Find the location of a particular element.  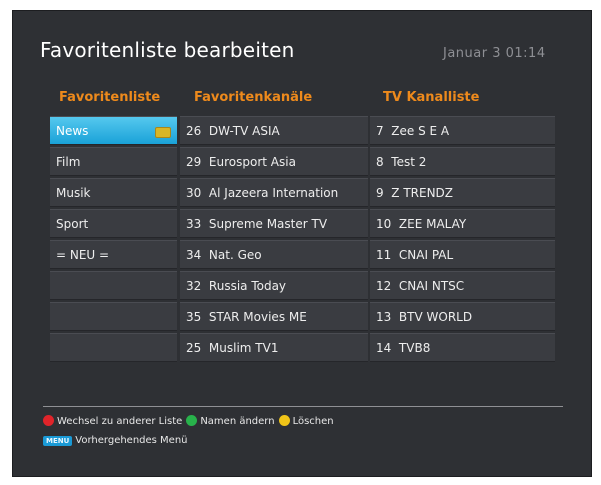

tv-channel-row: 12 CNAI NTSC is located at coordinates (462, 285).